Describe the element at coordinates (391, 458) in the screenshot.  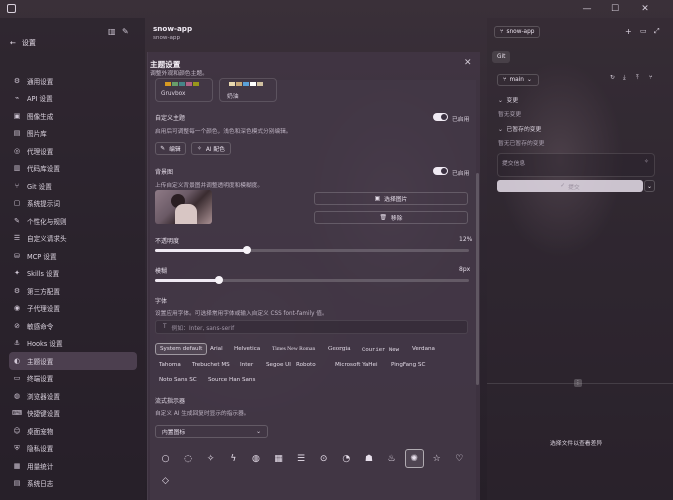
I see `indicator-option-icon: ♨` at that location.